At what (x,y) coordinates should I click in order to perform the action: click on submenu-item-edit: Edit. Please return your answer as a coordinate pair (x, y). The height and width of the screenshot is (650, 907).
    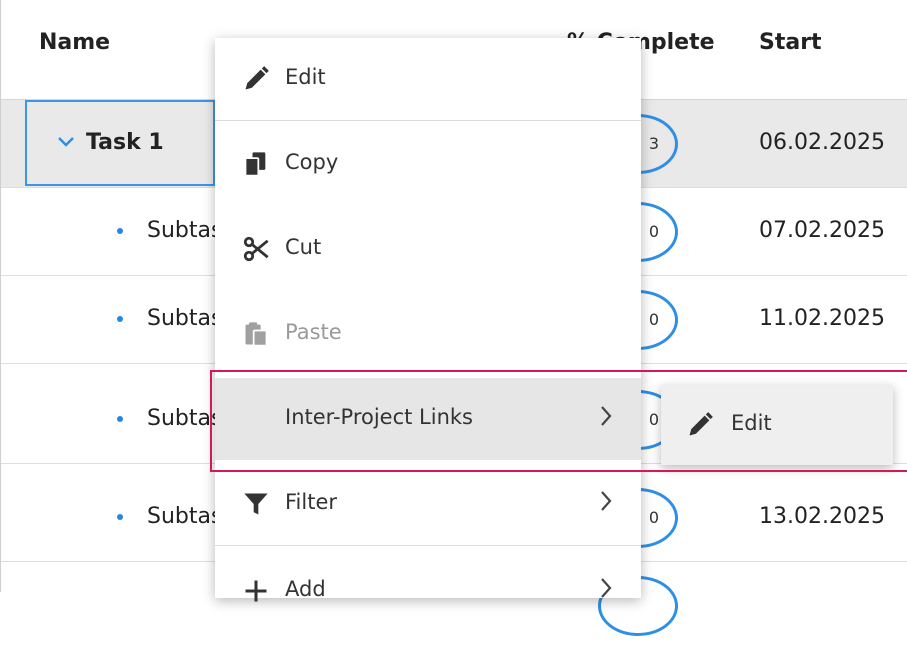
    Looking at the image, I should click on (777, 425).